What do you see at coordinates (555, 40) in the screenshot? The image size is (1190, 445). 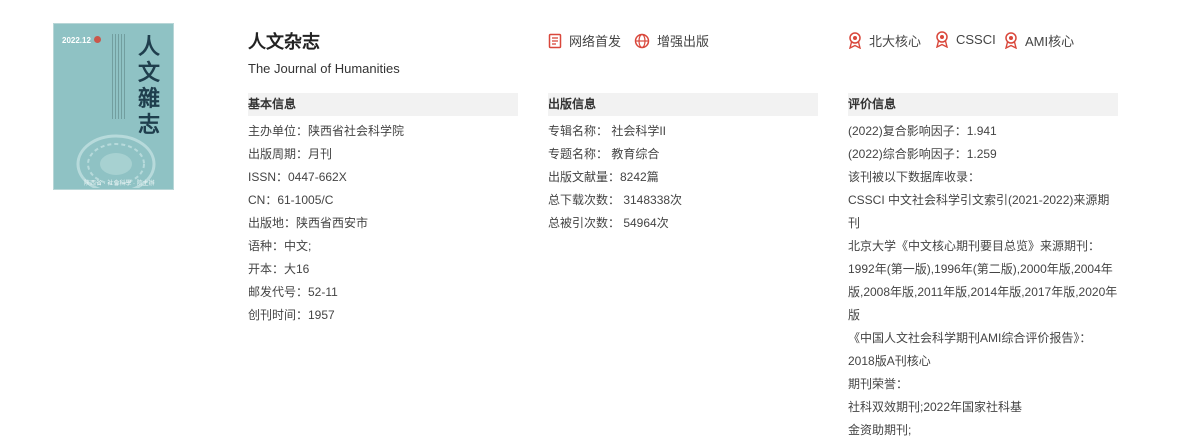 I see `document-icon` at bounding box center [555, 40].